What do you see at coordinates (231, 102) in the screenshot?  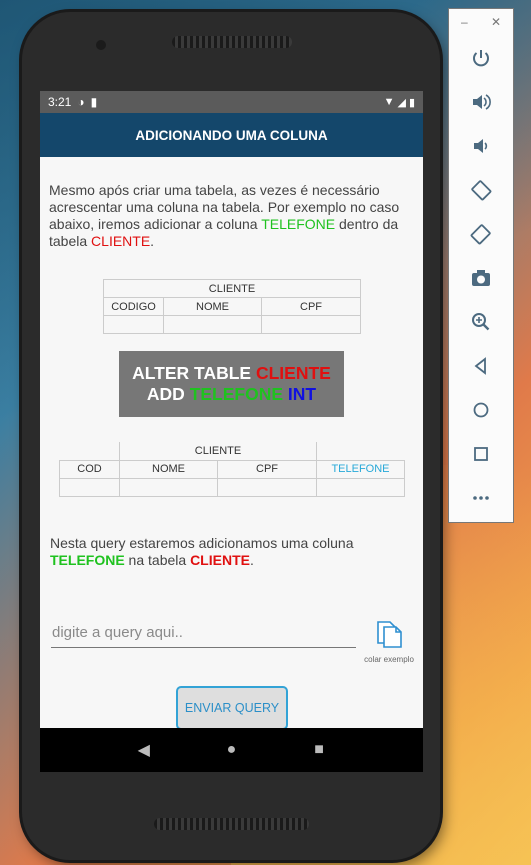 I see `status-bar: 3:21 ◑ ▮ ▼ ◢ ▮` at bounding box center [231, 102].